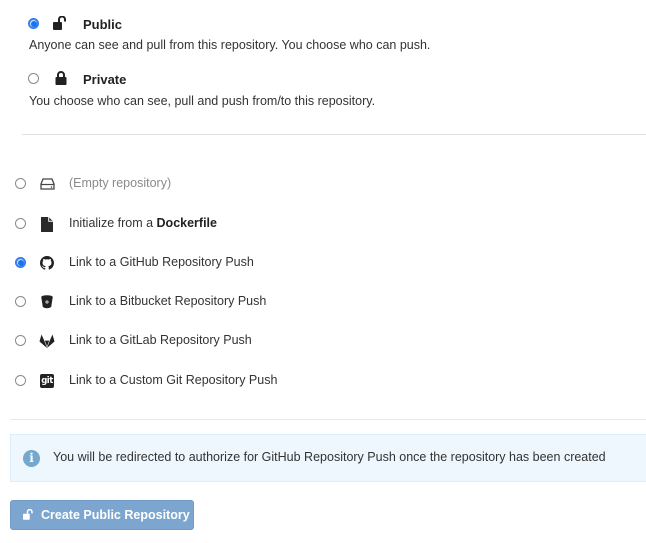 The width and height of the screenshot is (646, 543). Describe the element at coordinates (323, 302) in the screenshot. I see `init-option-bitbucket: Link to a Bitbucket Repository Push` at that location.